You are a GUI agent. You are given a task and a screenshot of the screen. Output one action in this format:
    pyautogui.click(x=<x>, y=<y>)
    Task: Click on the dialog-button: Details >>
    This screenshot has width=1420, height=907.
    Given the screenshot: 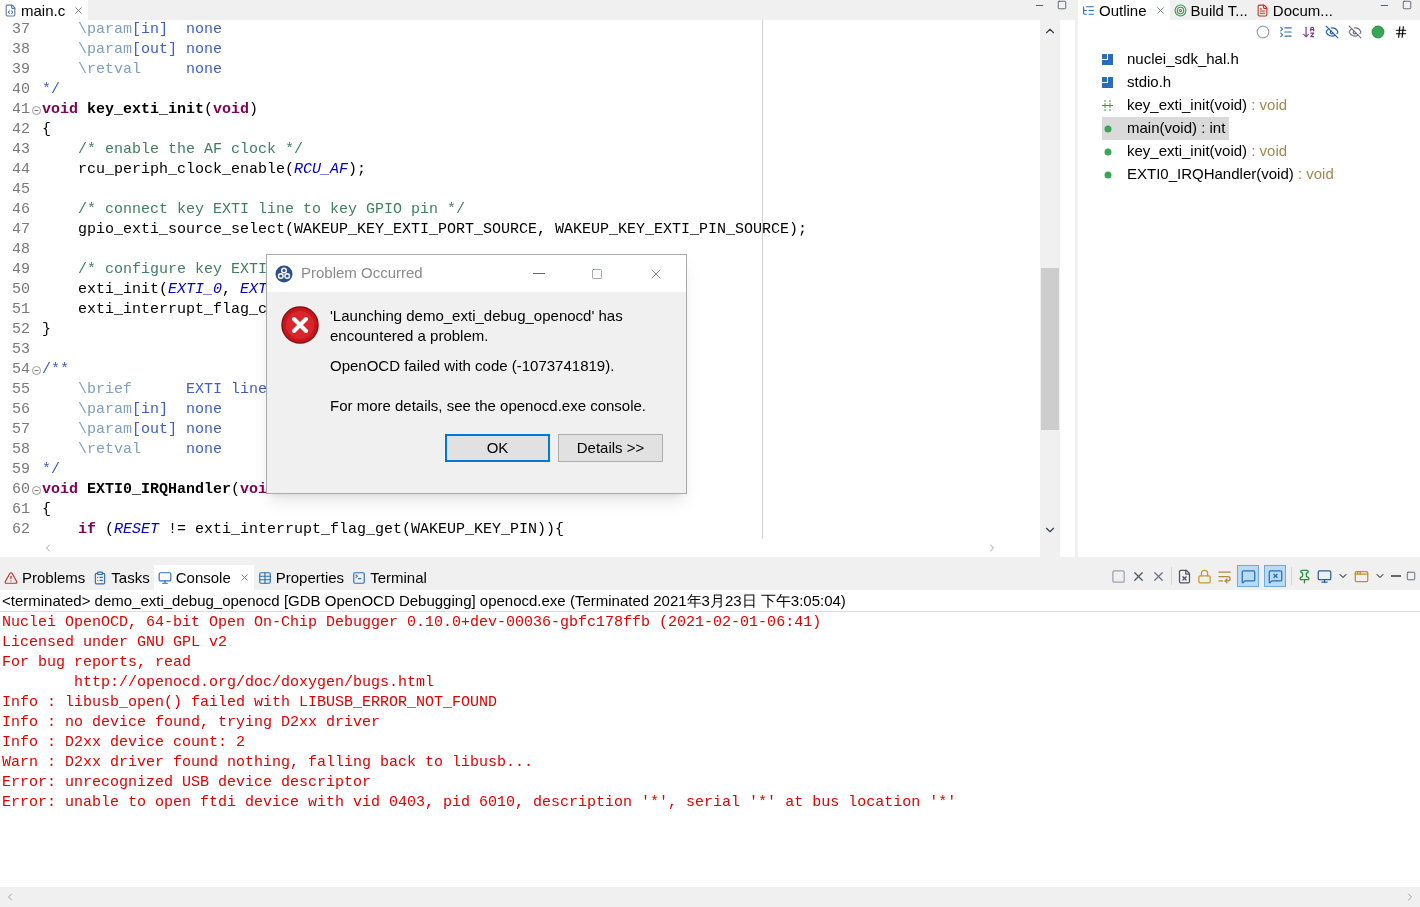 What is the action you would take?
    pyautogui.click(x=610, y=448)
    